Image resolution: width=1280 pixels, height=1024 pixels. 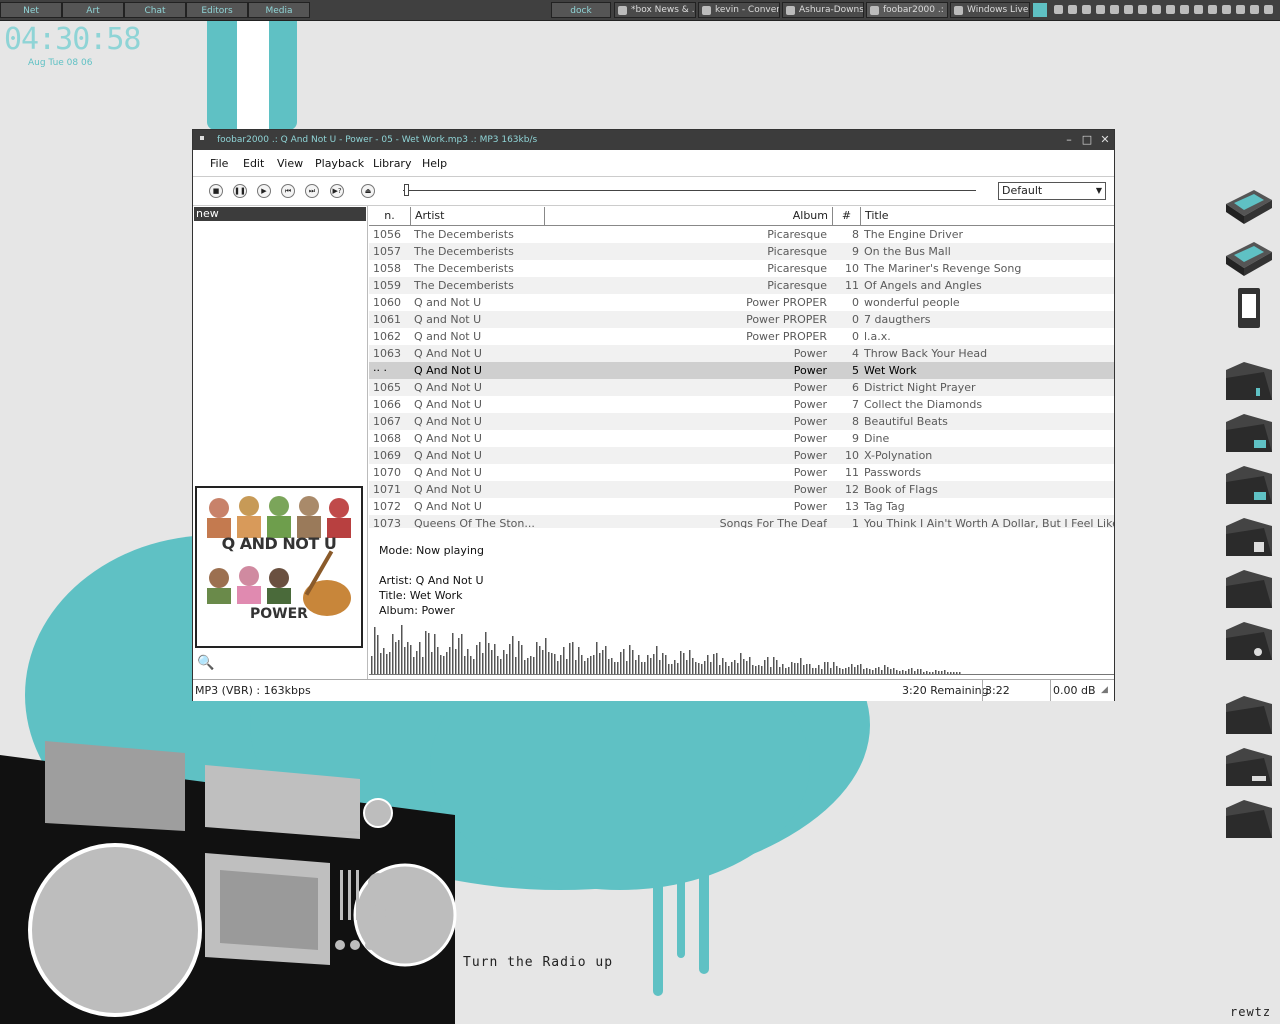 I want to click on device-icon, so click(x=1249, y=308).